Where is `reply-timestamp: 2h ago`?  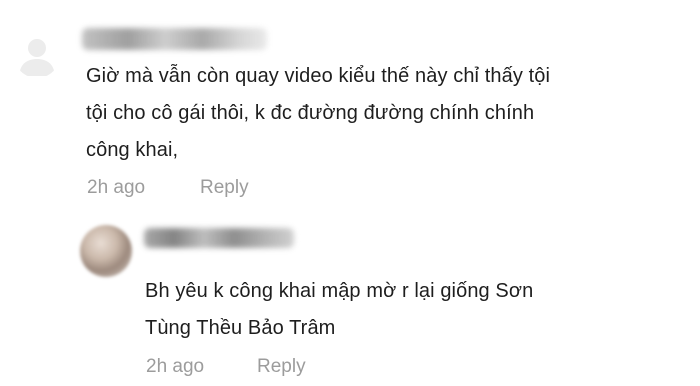
reply-timestamp: 2h ago is located at coordinates (175, 366).